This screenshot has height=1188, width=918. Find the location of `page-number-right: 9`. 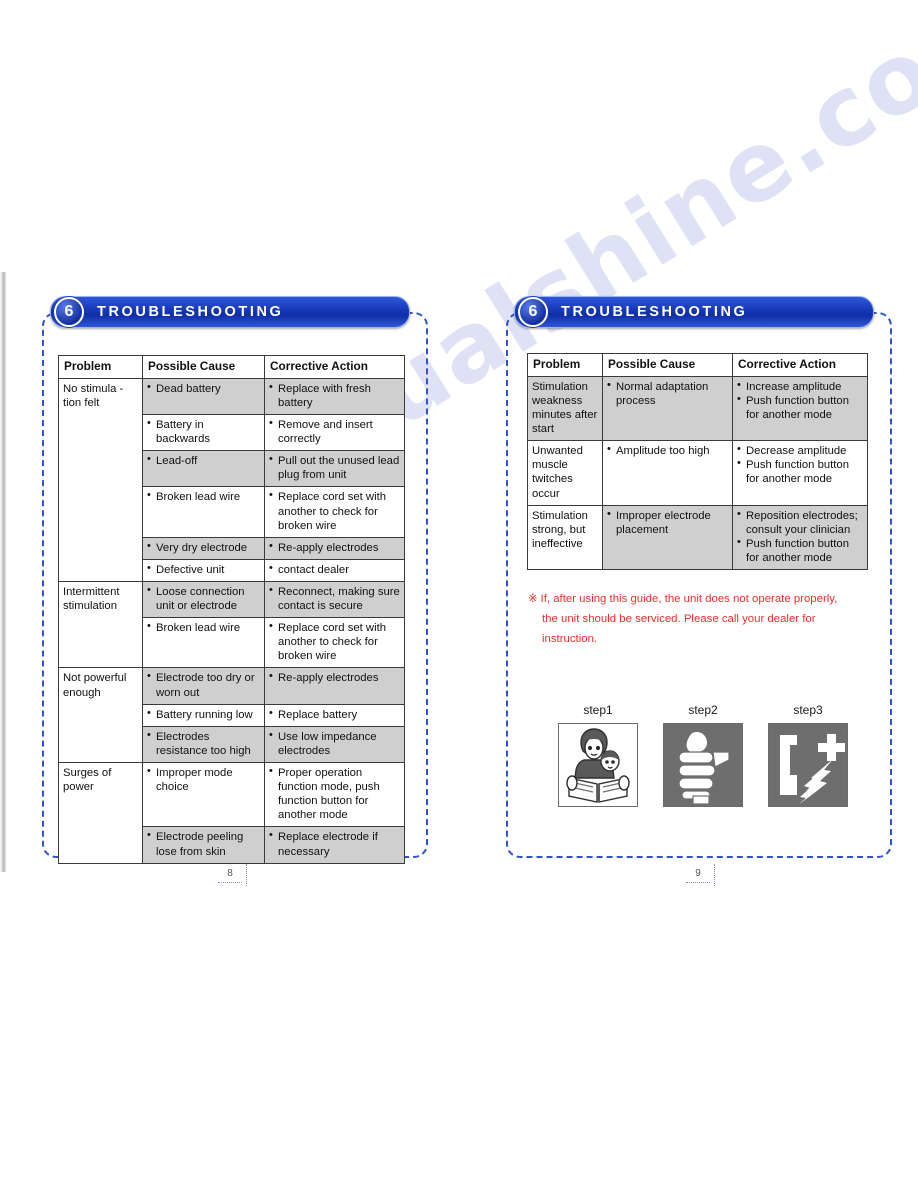

page-number-right: 9 is located at coordinates (700, 875).